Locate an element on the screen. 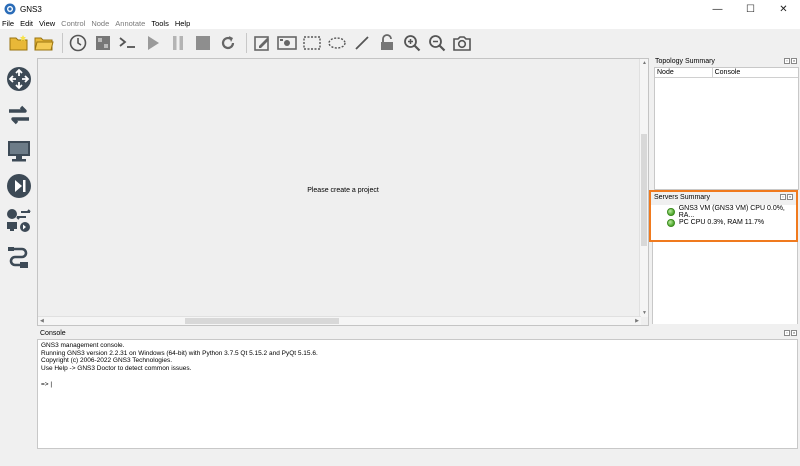  snapshot-icon is located at coordinates (78, 43).